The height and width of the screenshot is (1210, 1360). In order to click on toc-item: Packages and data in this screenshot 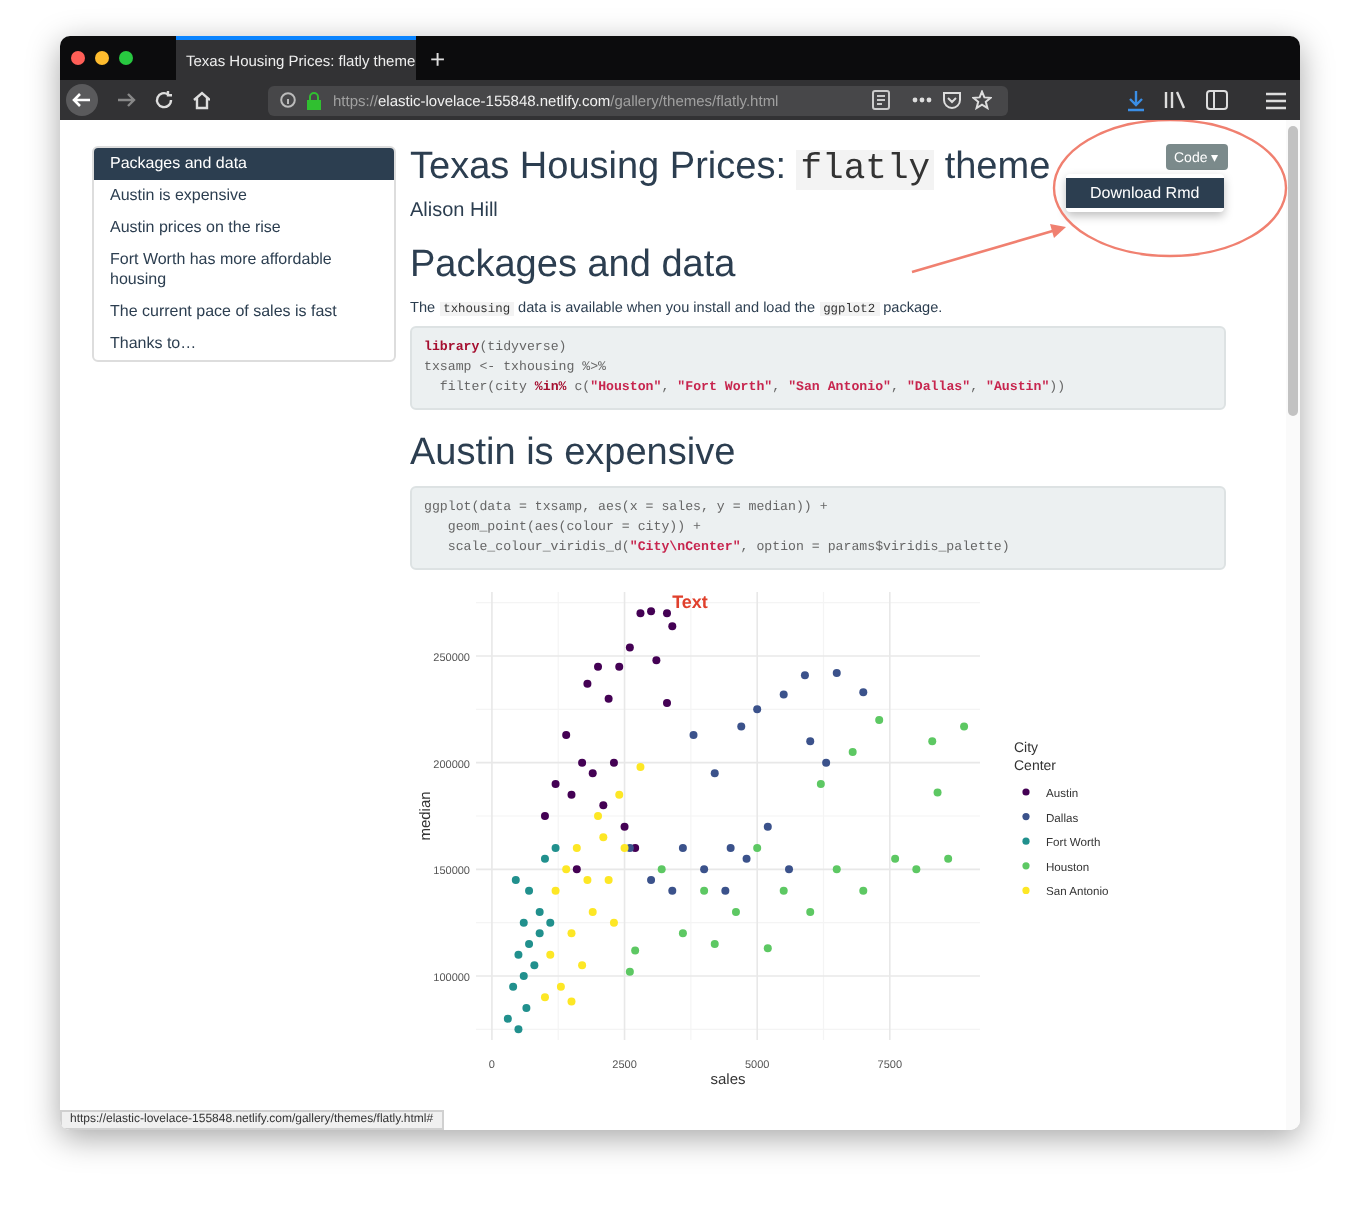, I will do `click(244, 164)`.